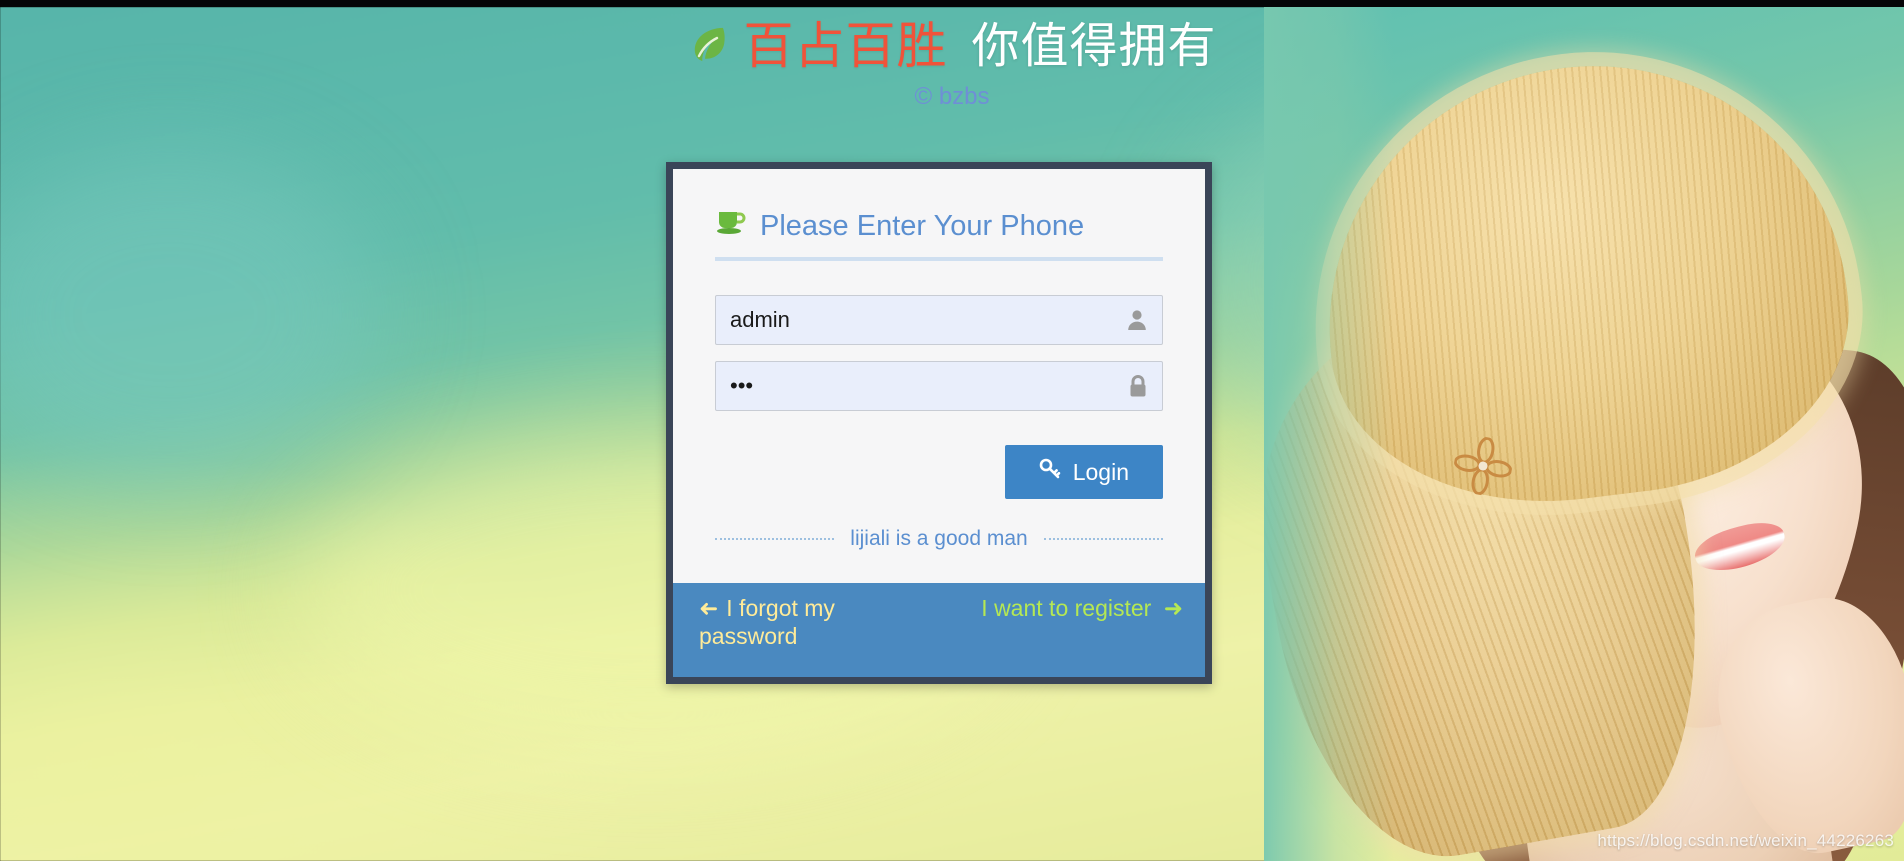  What do you see at coordinates (1100, 471) in the screenshot?
I see `login-button-label: Login` at bounding box center [1100, 471].